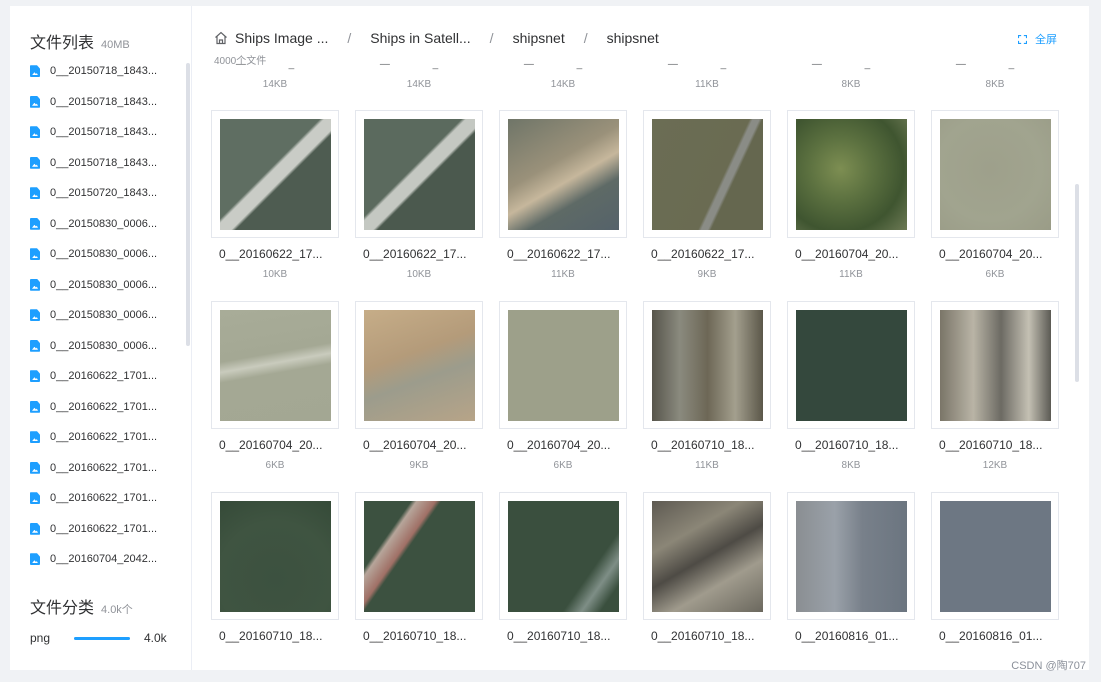 This screenshot has height=682, width=1101. What do you see at coordinates (1077, 283) in the screenshot?
I see `main-scrollbar` at bounding box center [1077, 283].